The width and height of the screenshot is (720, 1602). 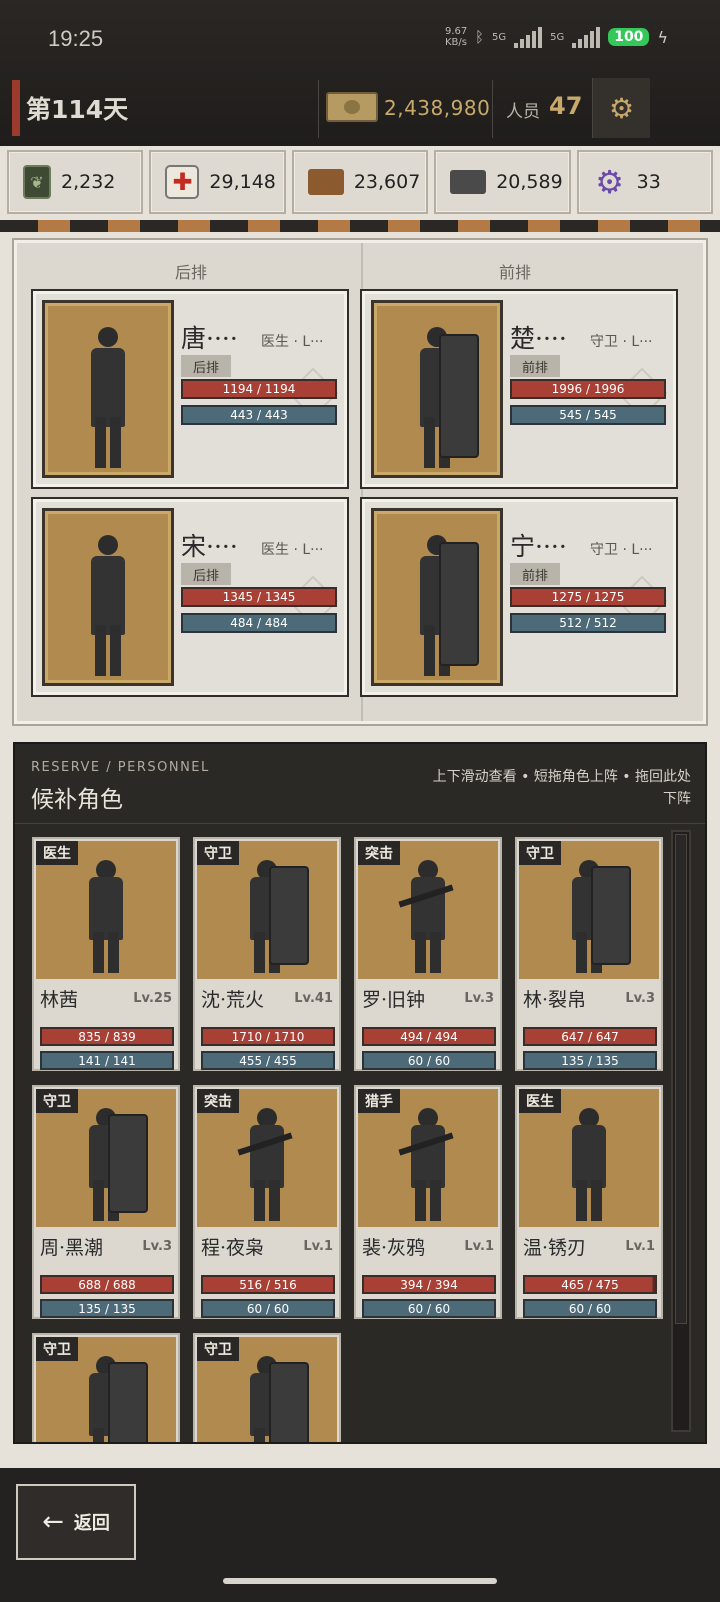 What do you see at coordinates (242, 182) in the screenshot?
I see `resource-value: 29,148` at bounding box center [242, 182].